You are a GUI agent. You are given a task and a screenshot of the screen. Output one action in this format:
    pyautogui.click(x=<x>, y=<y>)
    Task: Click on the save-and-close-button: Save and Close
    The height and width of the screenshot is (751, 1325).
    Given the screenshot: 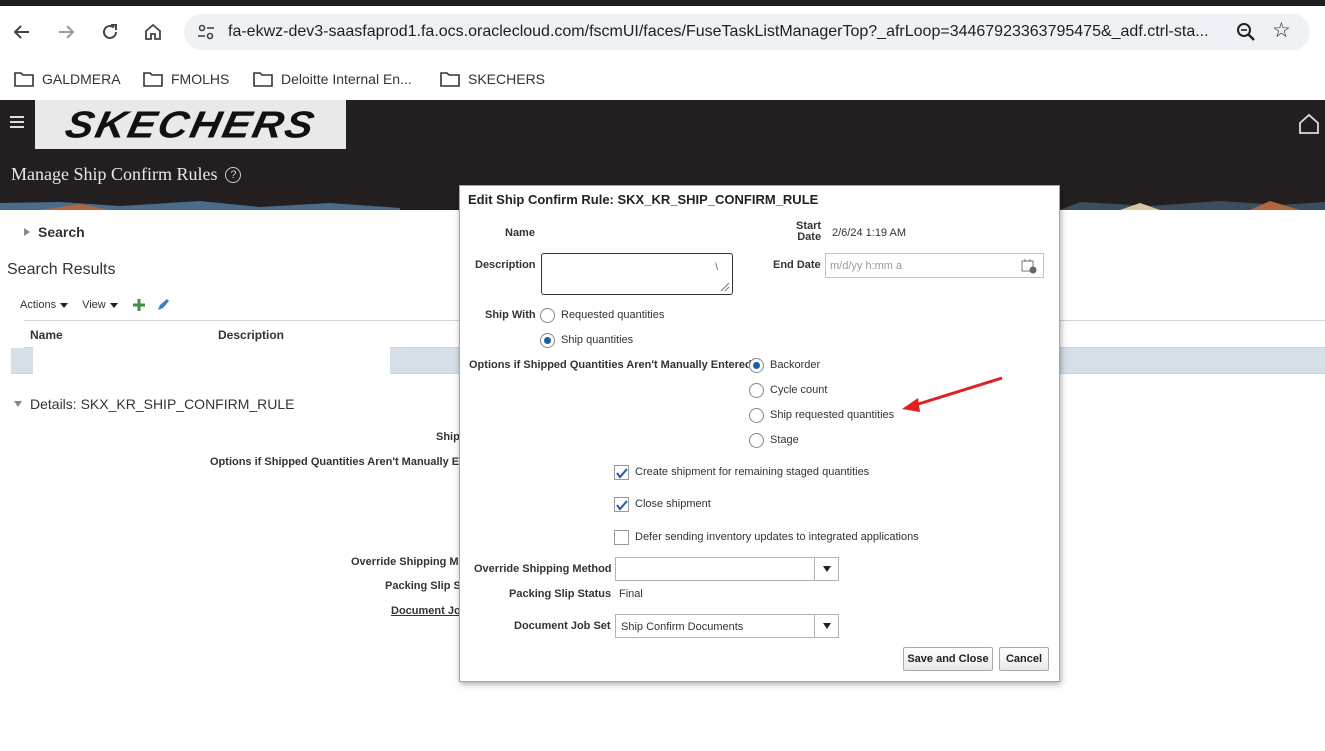 What is the action you would take?
    pyautogui.click(x=948, y=659)
    